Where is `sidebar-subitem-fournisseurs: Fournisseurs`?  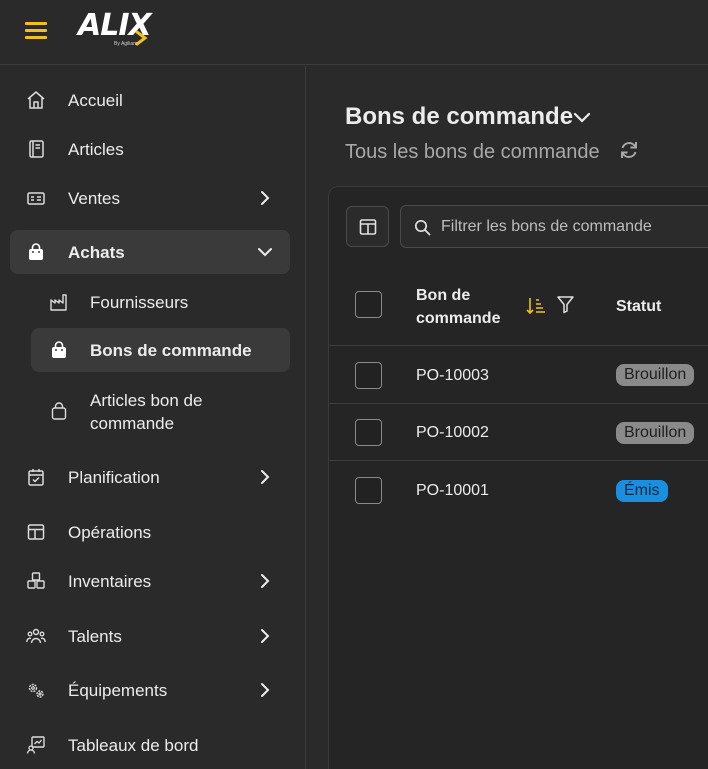 sidebar-subitem-fournisseurs: Fournisseurs is located at coordinates (160, 302).